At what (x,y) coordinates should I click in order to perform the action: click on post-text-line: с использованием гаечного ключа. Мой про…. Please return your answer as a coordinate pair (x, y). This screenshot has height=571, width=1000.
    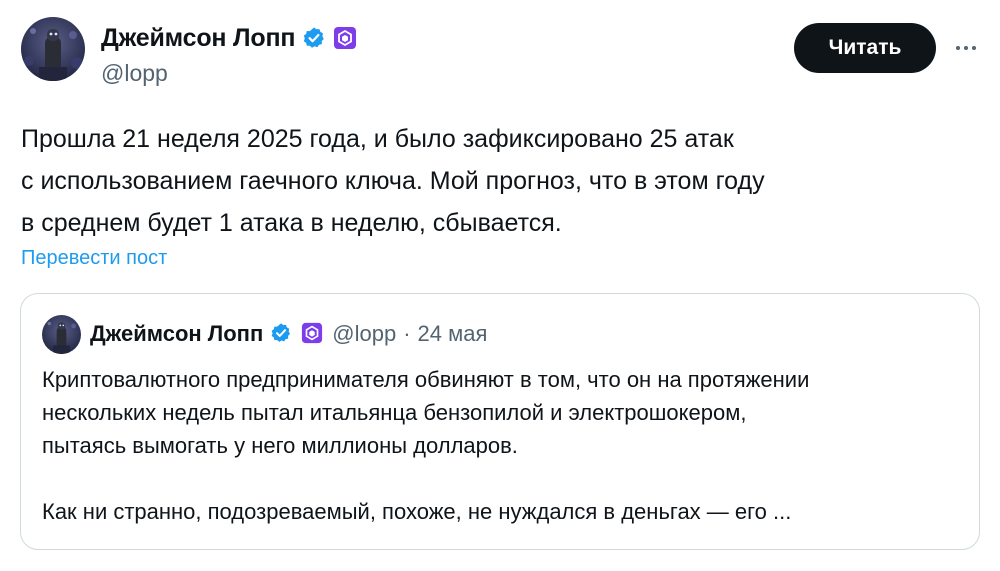
    Looking at the image, I should click on (393, 181).